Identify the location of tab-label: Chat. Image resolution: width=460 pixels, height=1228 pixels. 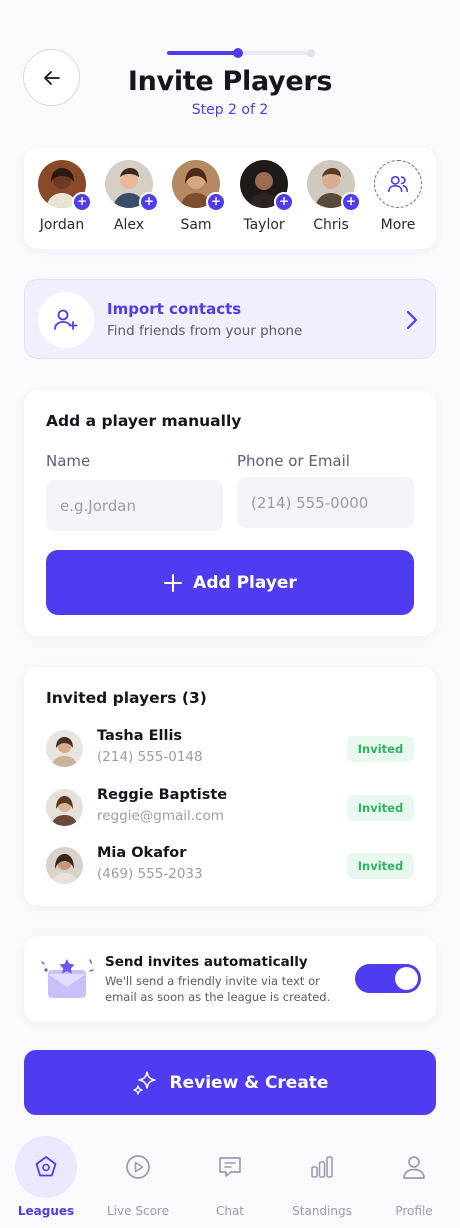
(230, 1211).